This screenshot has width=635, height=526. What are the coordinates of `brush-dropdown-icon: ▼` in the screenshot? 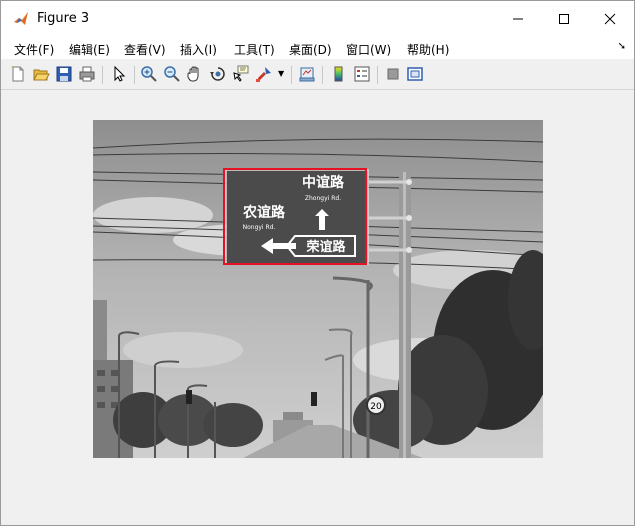 It's located at (281, 73).